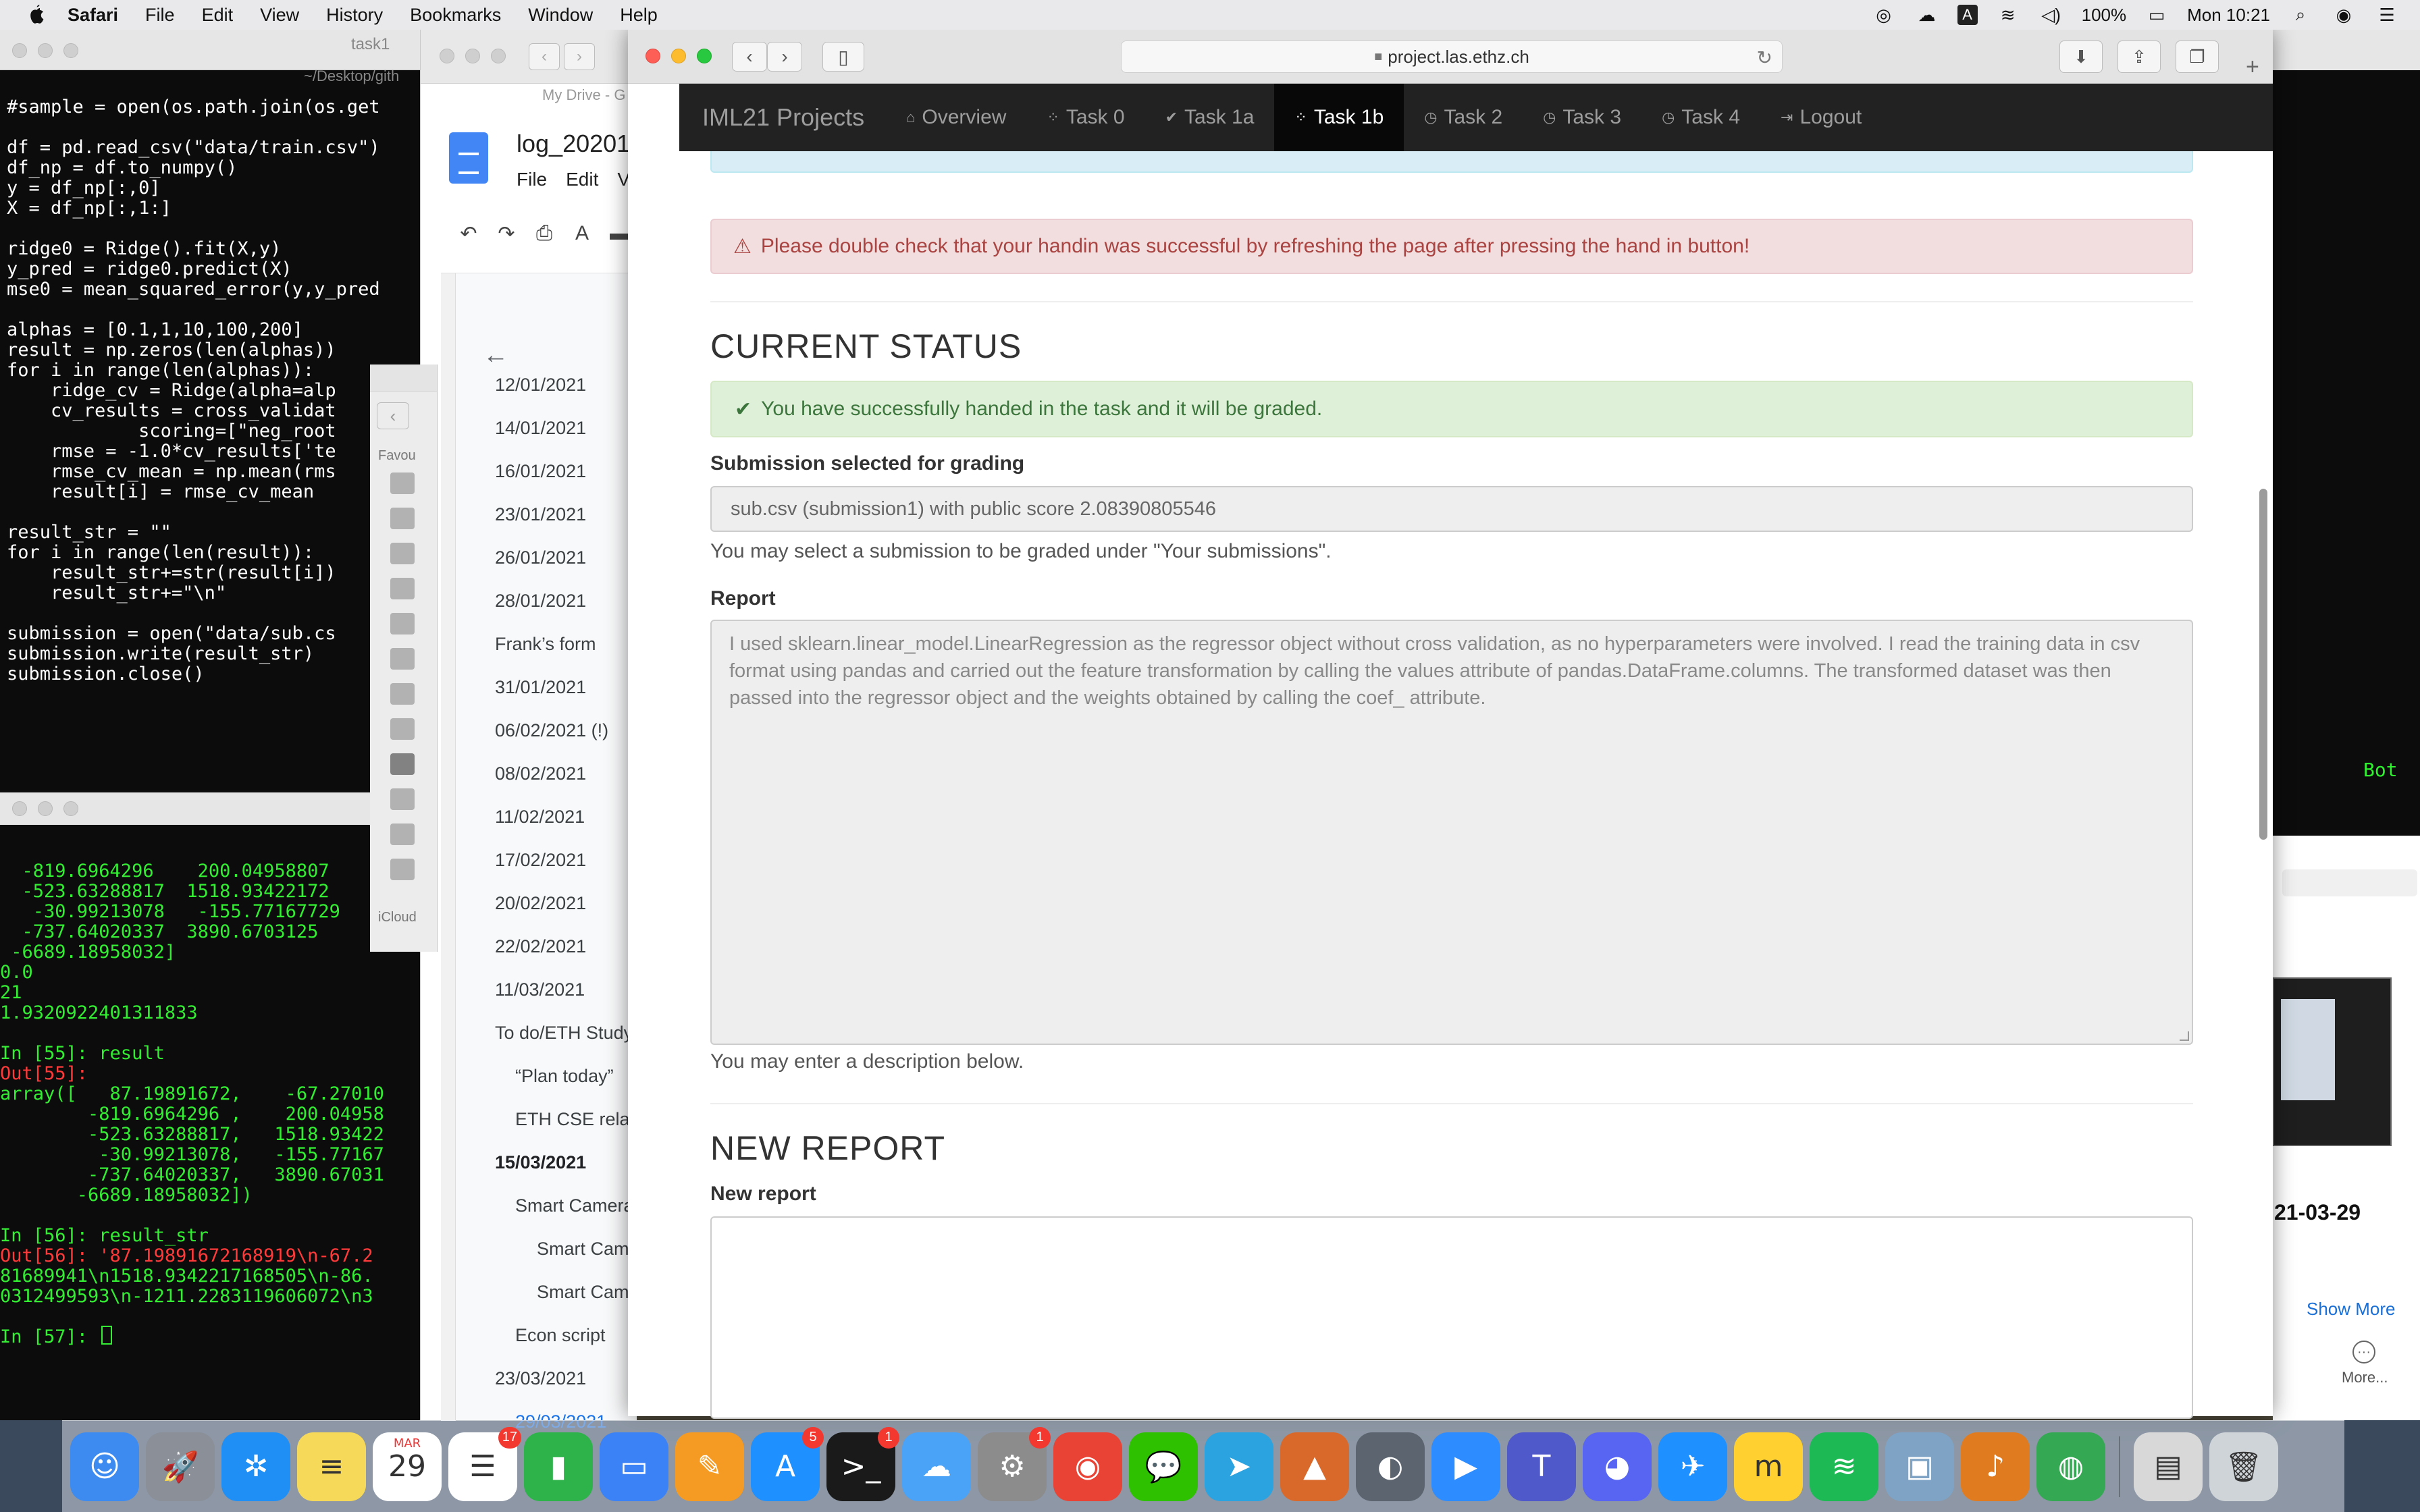 The height and width of the screenshot is (1512, 2420). Describe the element at coordinates (639, 15) in the screenshot. I see `menu-item-help: Help` at that location.